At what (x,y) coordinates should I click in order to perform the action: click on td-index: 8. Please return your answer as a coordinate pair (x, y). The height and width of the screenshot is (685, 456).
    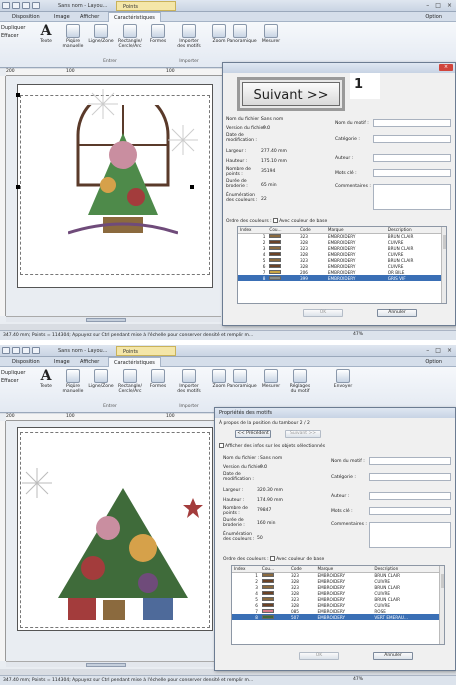
    Looking at the image, I should click on (256, 617).